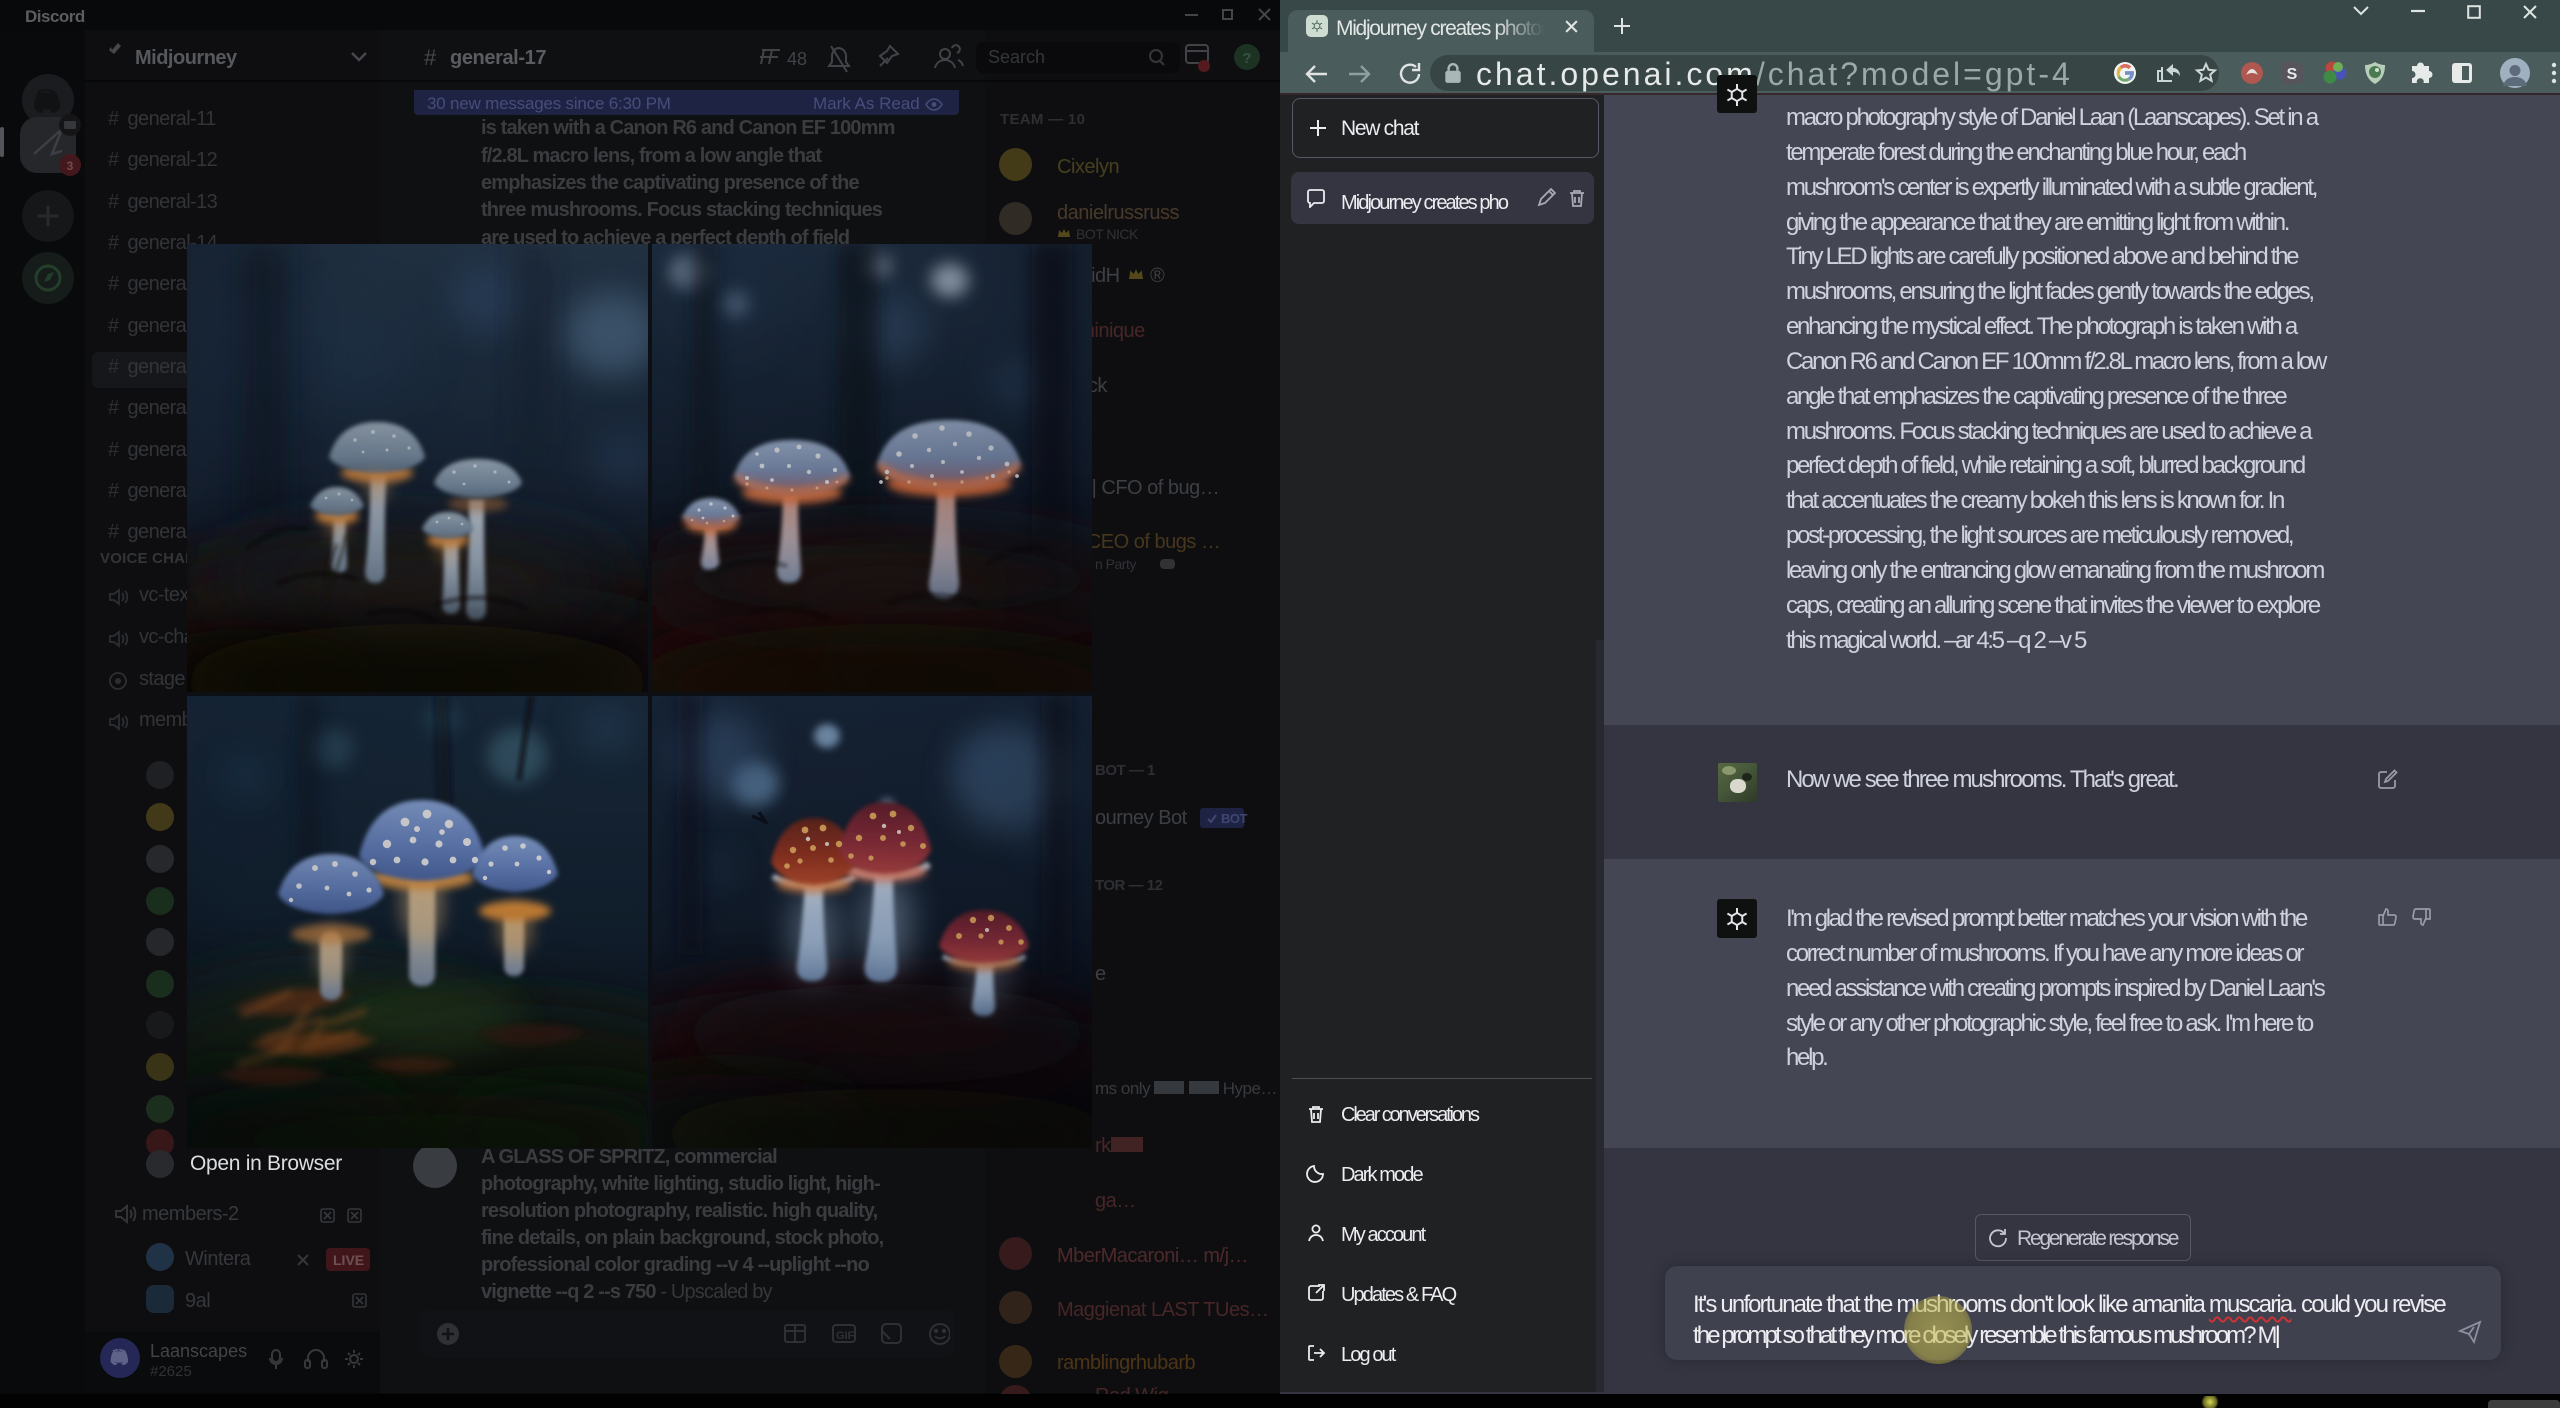 Image resolution: width=2560 pixels, height=1408 pixels. What do you see at coordinates (2292, 74) in the screenshot?
I see `svg-text: S` at bounding box center [2292, 74].